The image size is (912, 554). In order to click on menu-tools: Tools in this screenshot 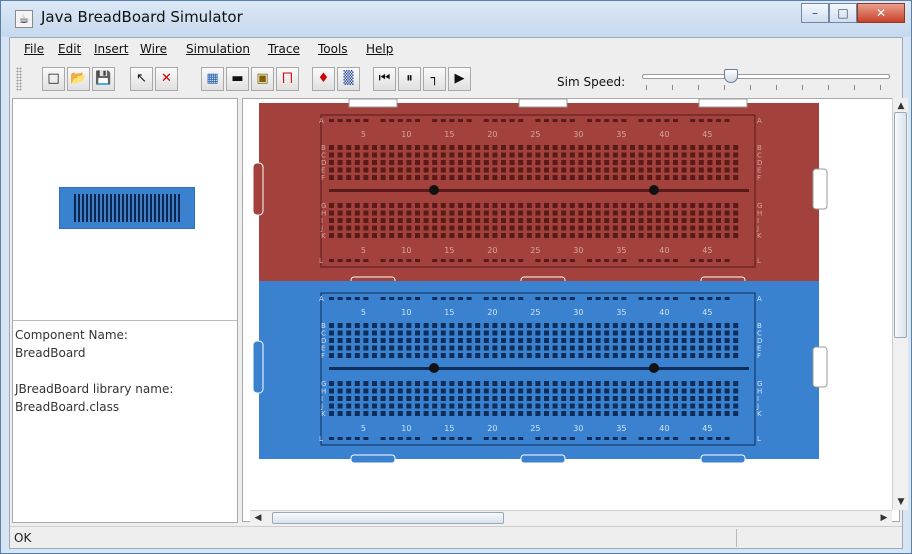, I will do `click(333, 49)`.